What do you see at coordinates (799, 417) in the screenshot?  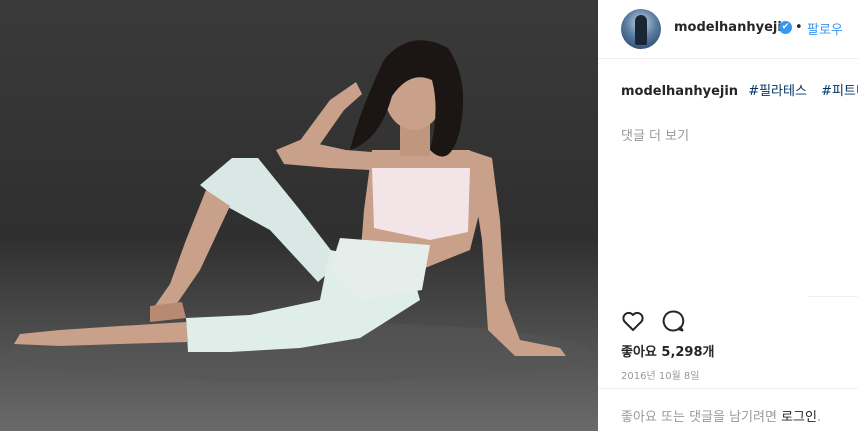 I see `login-link: 로그인` at bounding box center [799, 417].